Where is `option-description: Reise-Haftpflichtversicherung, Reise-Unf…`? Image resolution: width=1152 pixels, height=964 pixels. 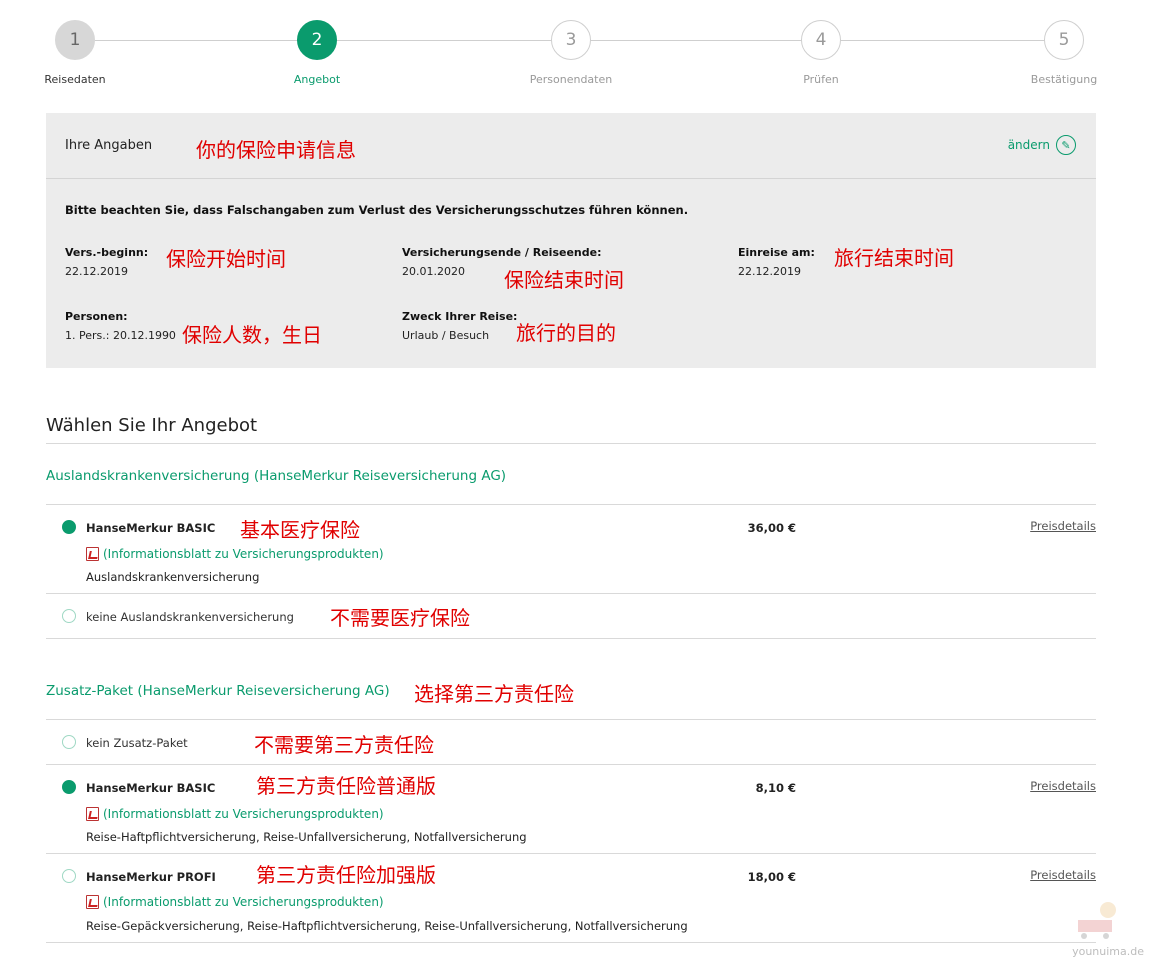
option-description: Reise-Haftpflichtversicherung, Reise-Unf… is located at coordinates (306, 837).